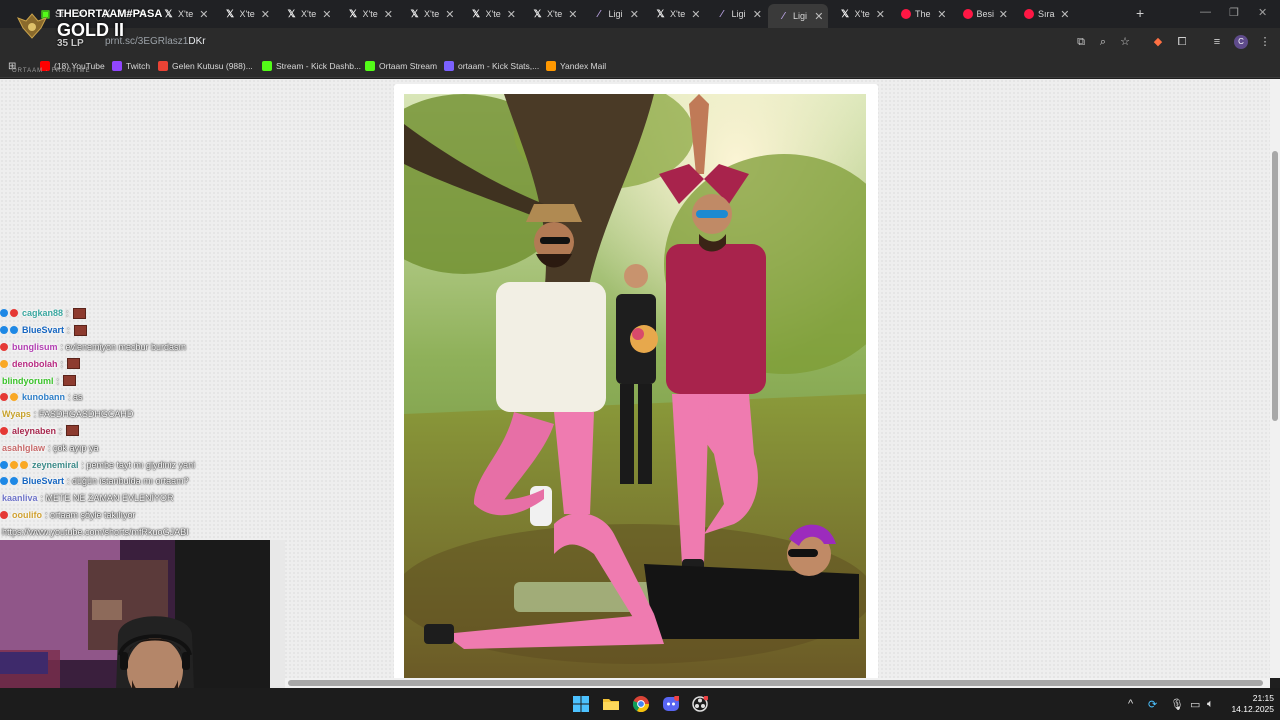  I want to click on sync-icon: ⟳, so click(1152, 704).